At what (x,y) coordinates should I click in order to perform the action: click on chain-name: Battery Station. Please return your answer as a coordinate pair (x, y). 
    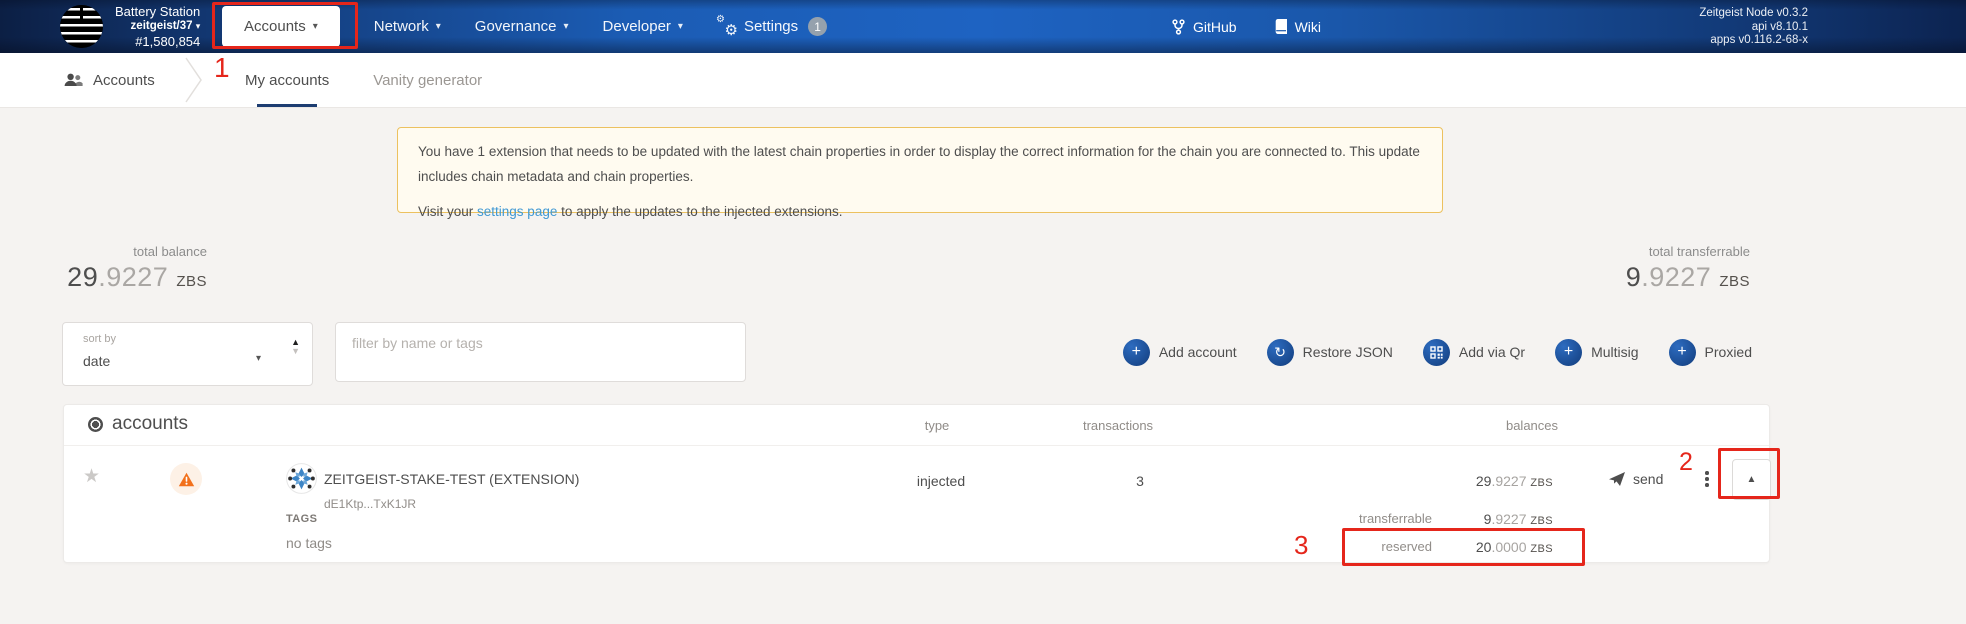
    Looking at the image, I should click on (158, 11).